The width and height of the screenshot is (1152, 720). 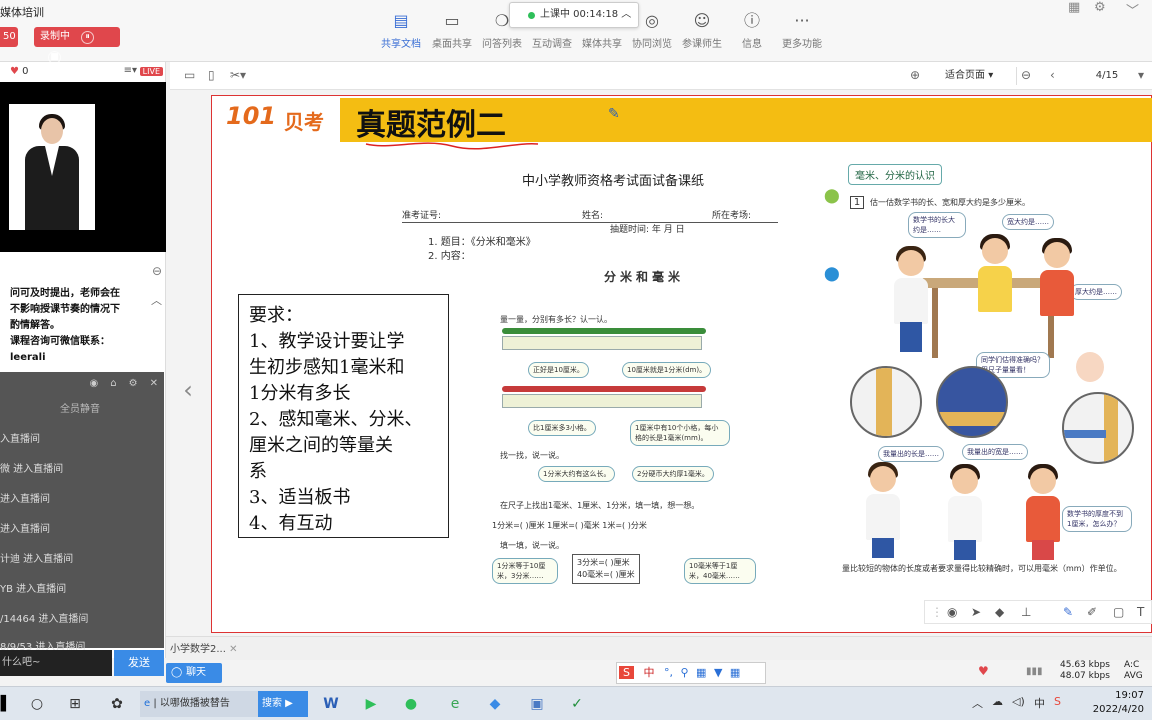 I want to click on topic-line: 1. 题目：《分米和毫米》, so click(x=482, y=242).